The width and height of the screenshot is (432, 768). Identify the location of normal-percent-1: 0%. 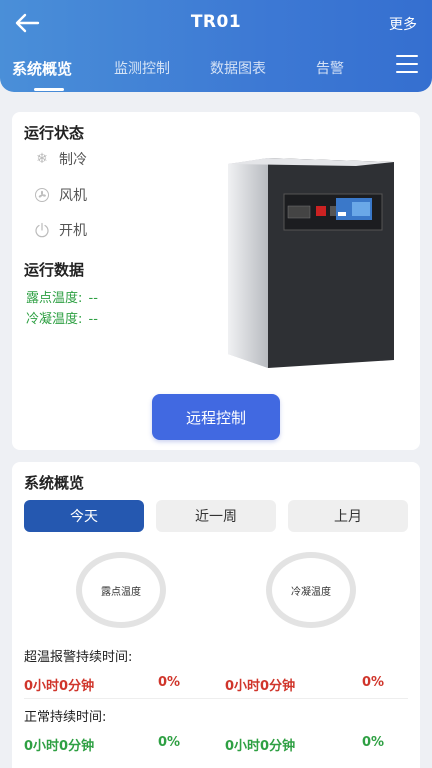
(169, 742).